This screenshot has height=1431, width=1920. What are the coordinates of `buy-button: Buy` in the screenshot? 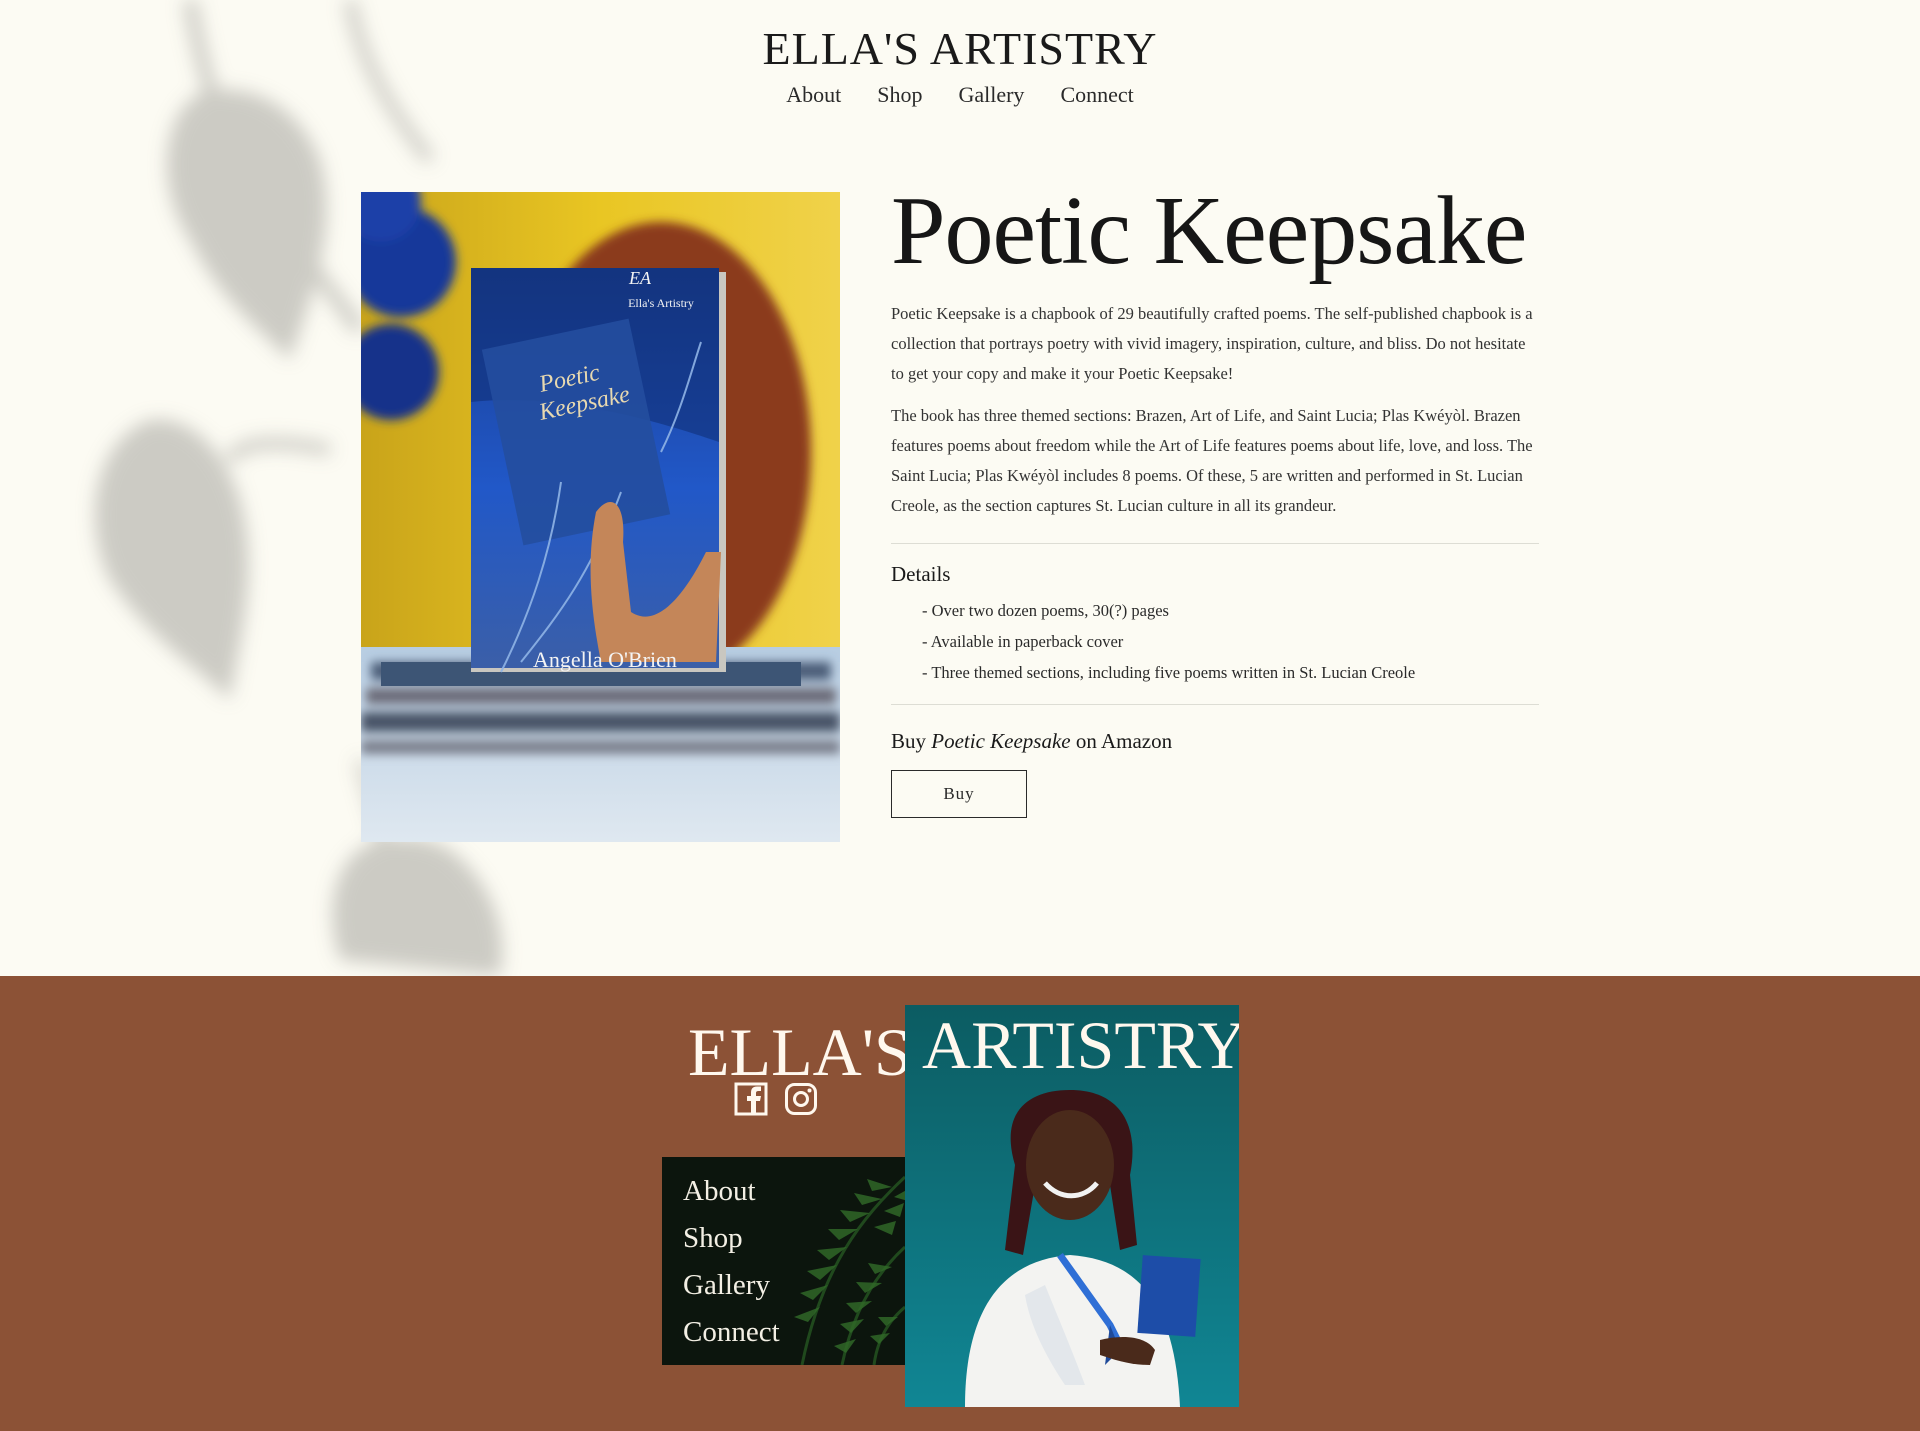 It's located at (959, 793).